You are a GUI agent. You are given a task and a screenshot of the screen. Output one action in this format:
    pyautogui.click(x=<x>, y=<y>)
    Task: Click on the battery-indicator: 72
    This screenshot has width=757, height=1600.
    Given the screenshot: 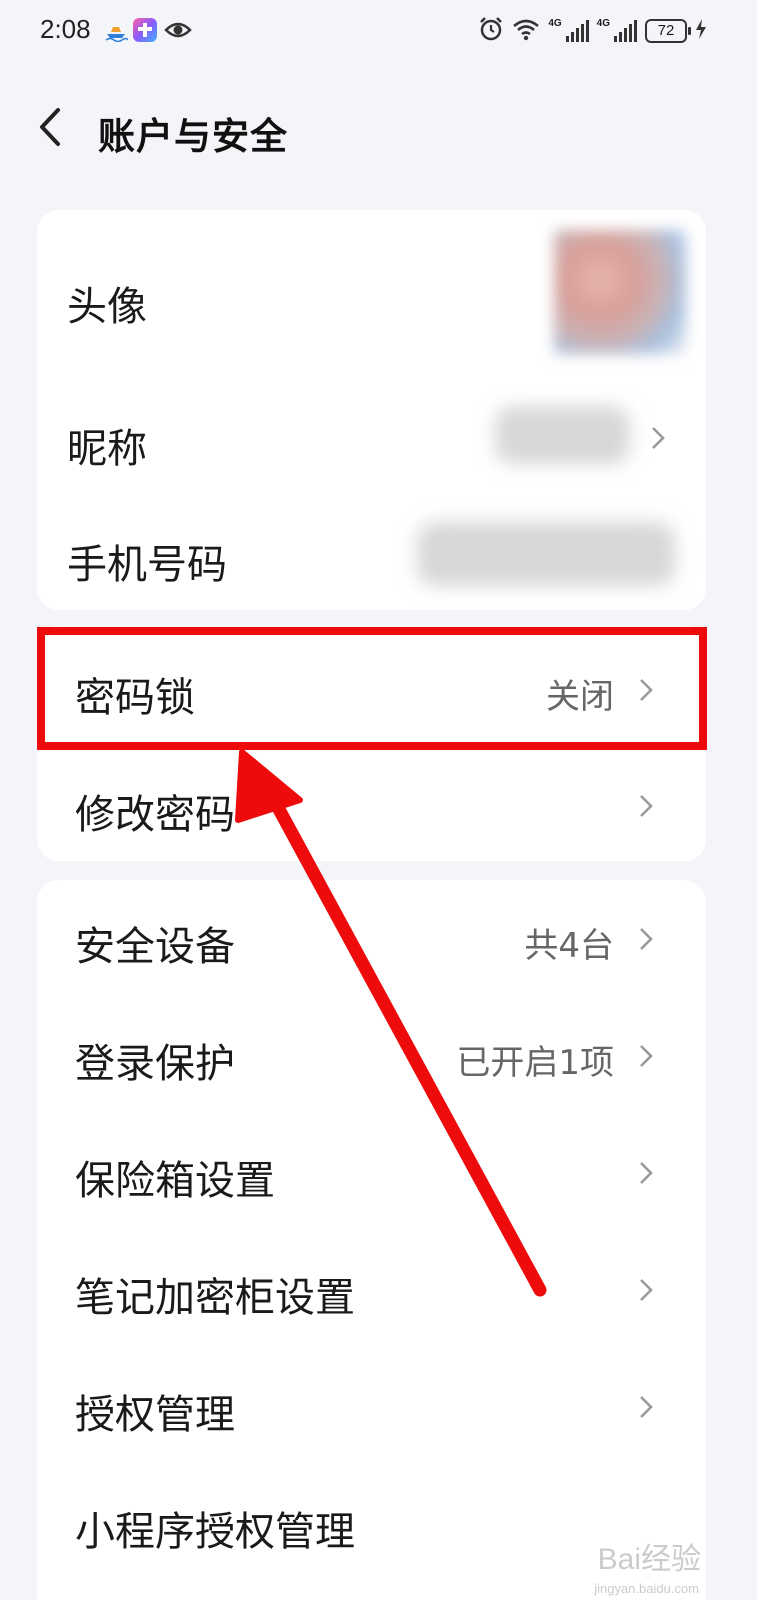 What is the action you would take?
    pyautogui.click(x=668, y=31)
    